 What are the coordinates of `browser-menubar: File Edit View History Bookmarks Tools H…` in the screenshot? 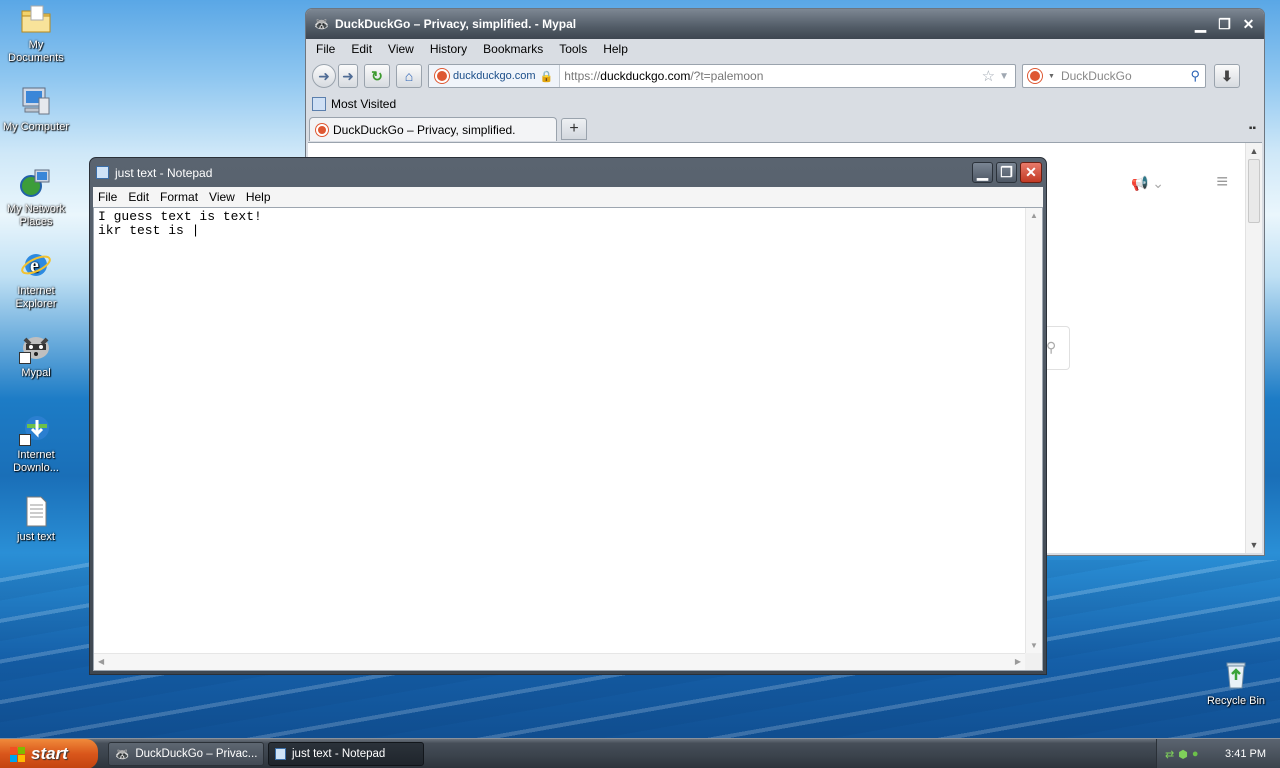 It's located at (785, 49).